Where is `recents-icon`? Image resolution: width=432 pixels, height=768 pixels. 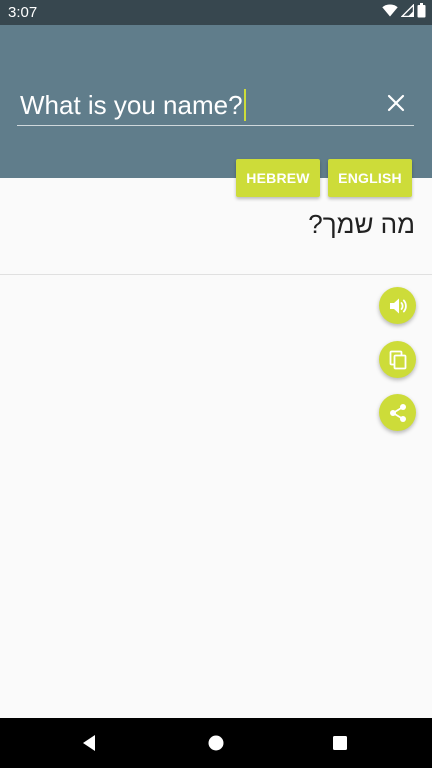
recents-icon is located at coordinates (340, 743).